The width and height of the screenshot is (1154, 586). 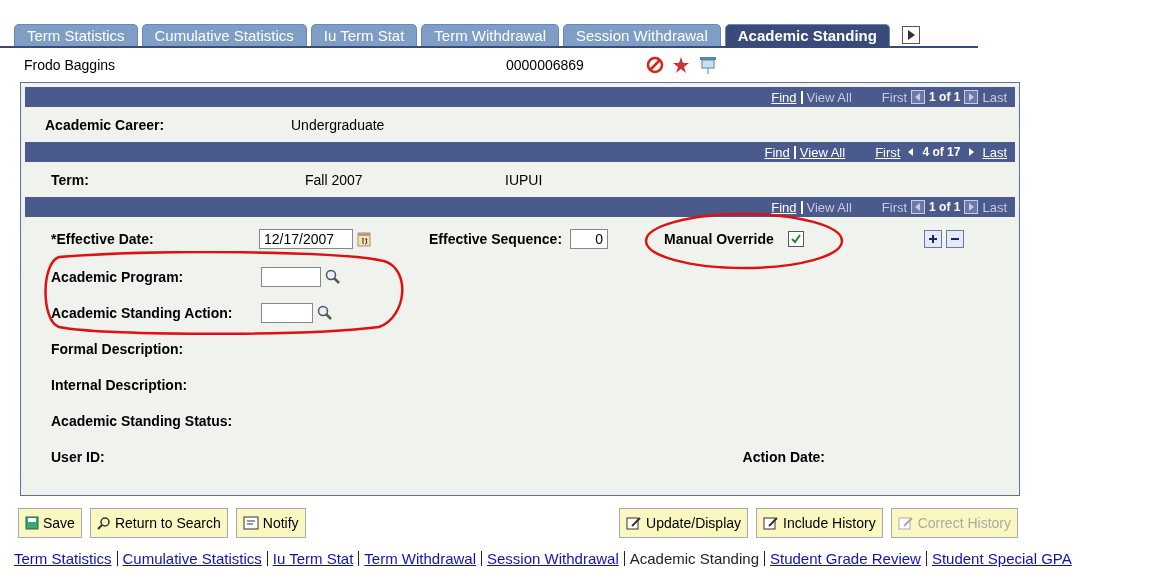 I want to click on page-link: Student Grade Review, so click(x=845, y=558).